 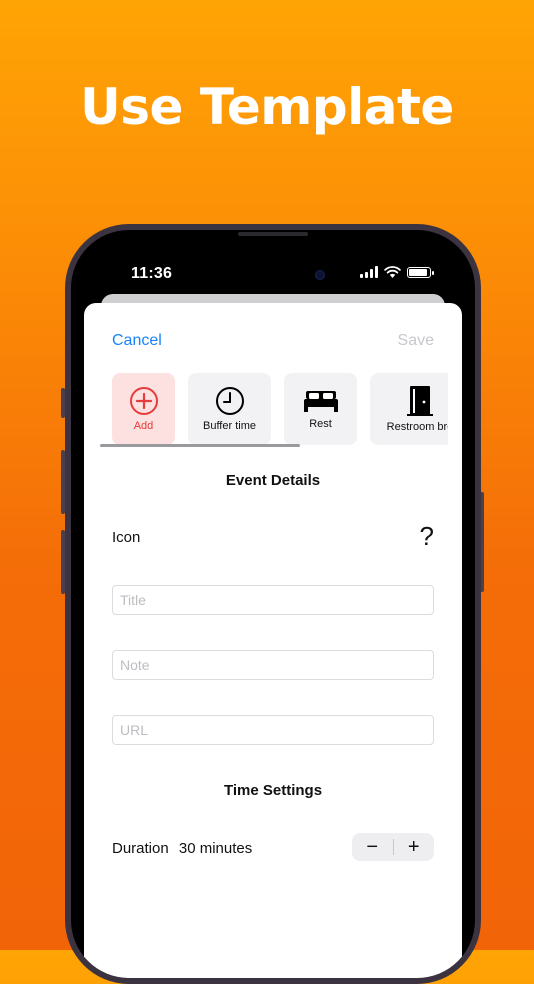 What do you see at coordinates (126, 537) in the screenshot?
I see `icon-label: Icon` at bounding box center [126, 537].